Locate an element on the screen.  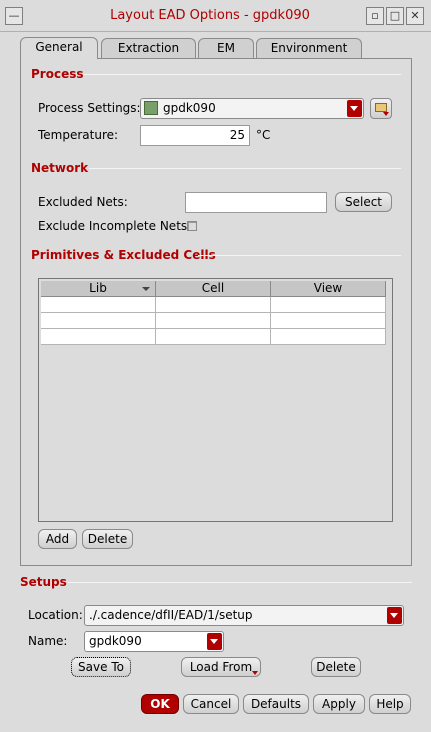
tab-environment-label: Environment is located at coordinates (309, 48).